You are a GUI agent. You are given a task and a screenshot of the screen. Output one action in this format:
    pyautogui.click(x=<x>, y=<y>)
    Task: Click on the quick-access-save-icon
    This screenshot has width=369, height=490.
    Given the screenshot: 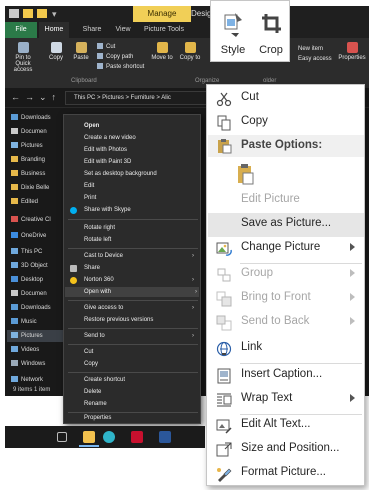 What is the action you would take?
    pyautogui.click(x=14, y=13)
    